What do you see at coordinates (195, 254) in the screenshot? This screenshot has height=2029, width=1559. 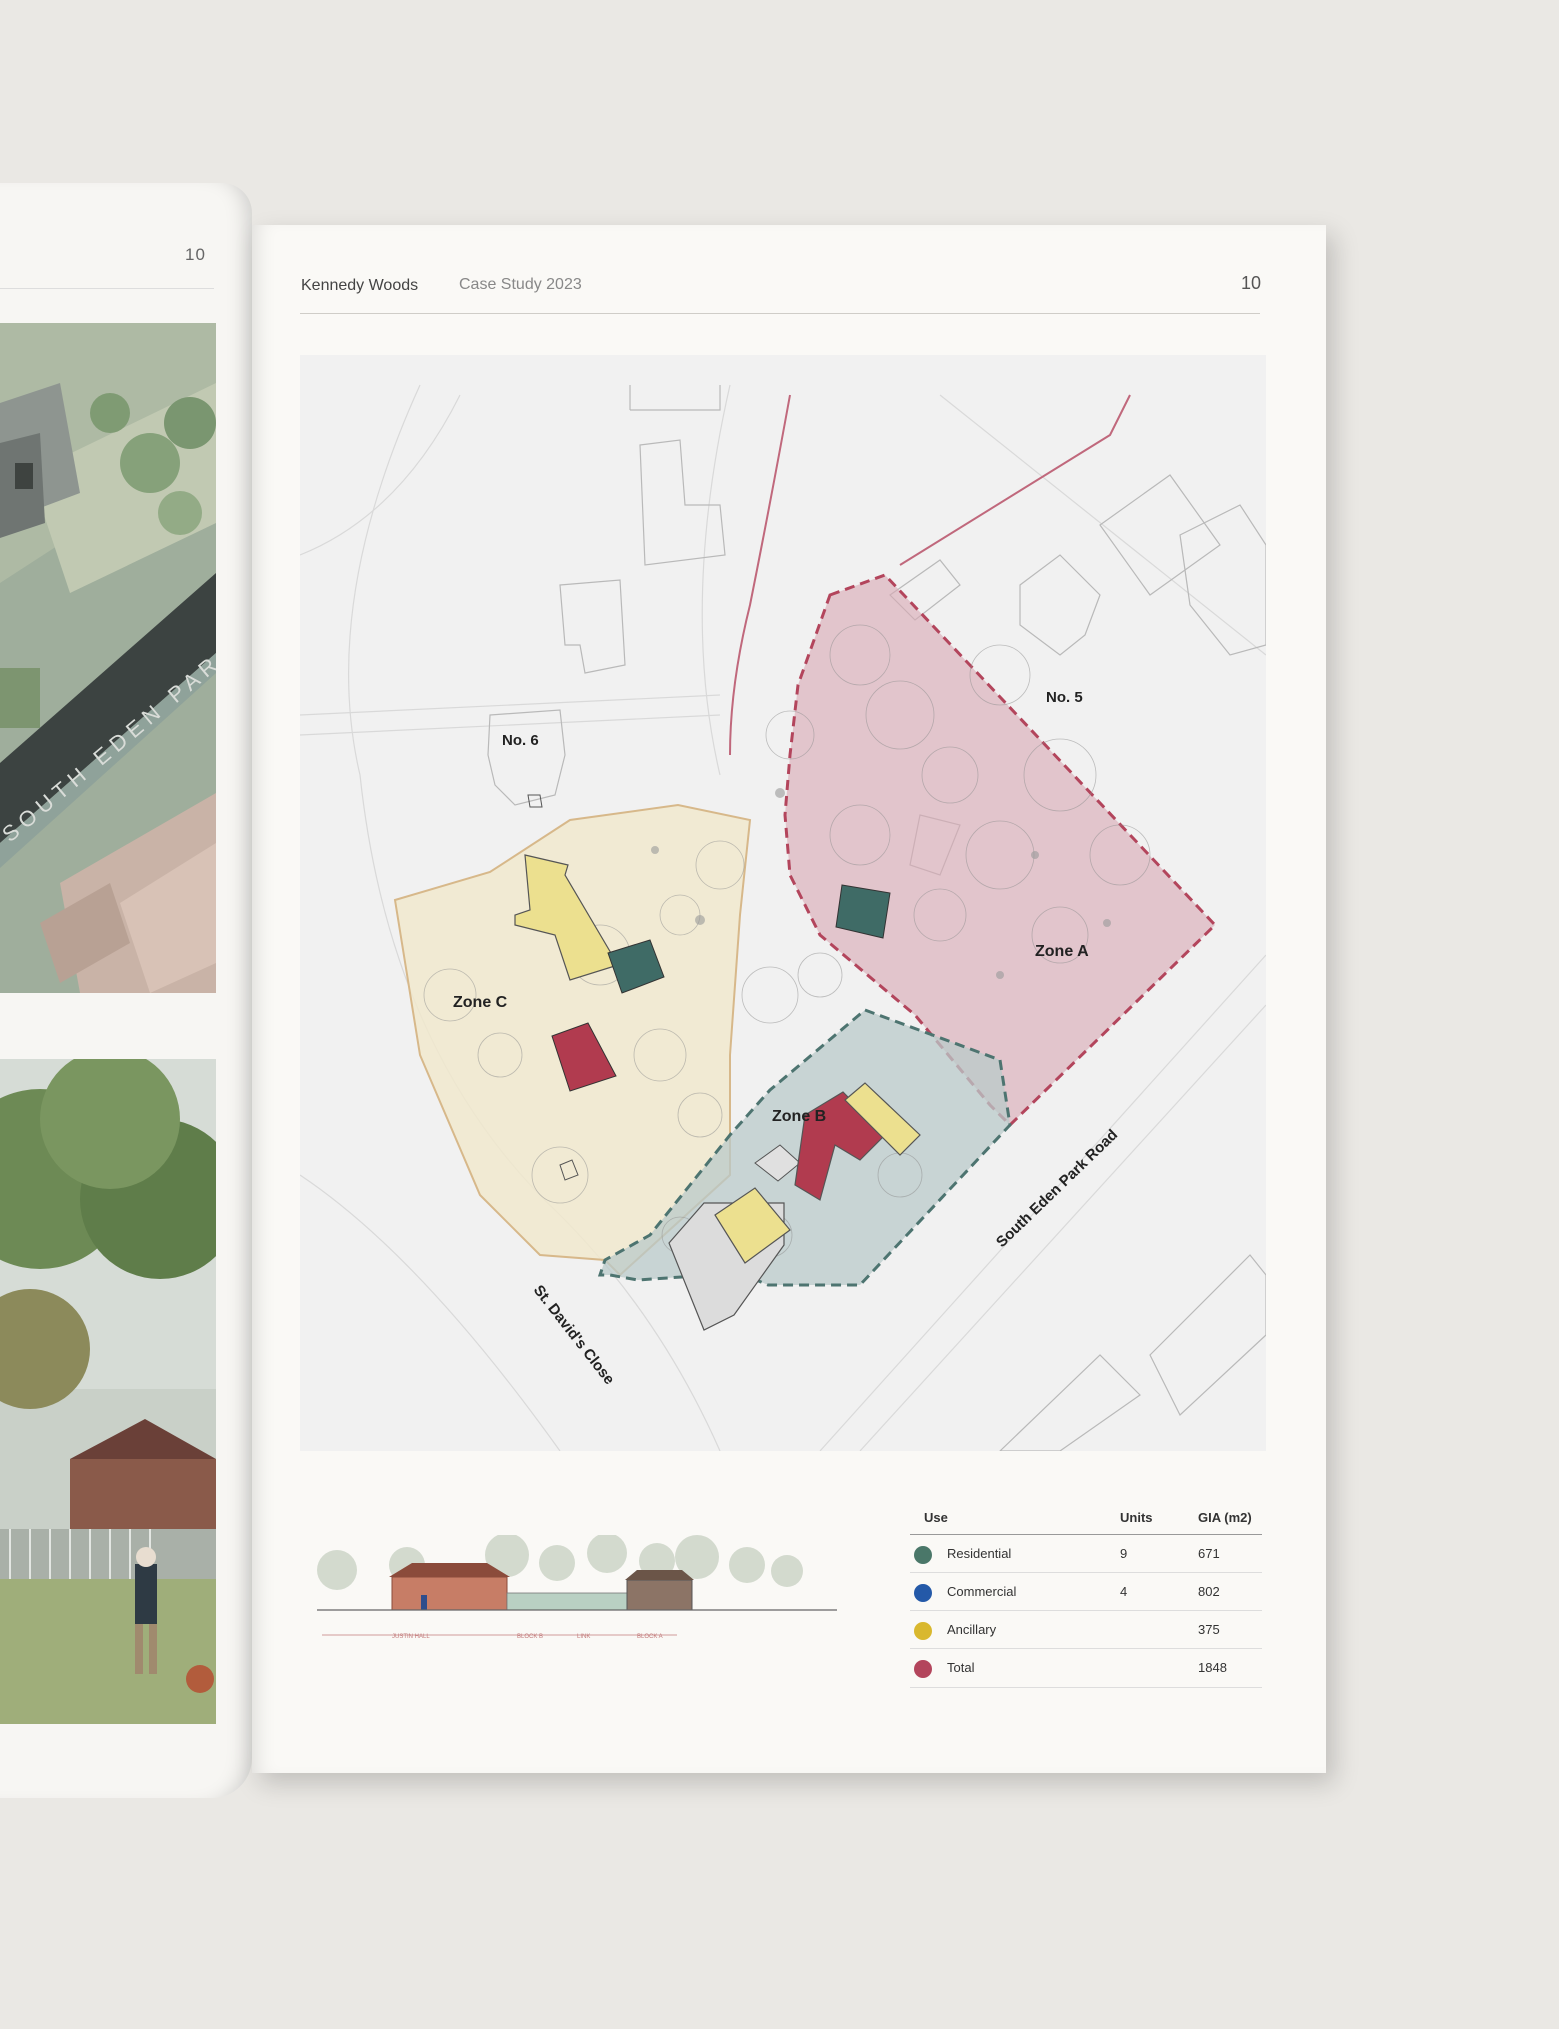 I see `left-page-number: 10` at bounding box center [195, 254].